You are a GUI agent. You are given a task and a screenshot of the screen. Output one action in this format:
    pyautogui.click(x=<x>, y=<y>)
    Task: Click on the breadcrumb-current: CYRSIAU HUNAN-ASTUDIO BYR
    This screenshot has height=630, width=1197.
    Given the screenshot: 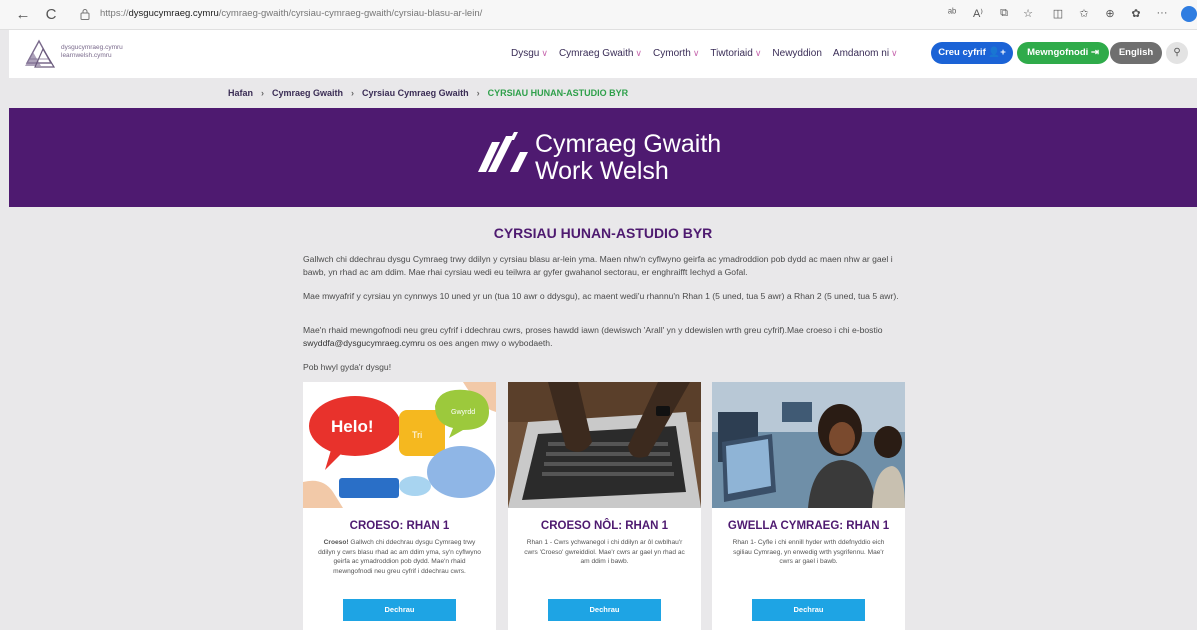 What is the action you would take?
    pyautogui.click(x=558, y=93)
    